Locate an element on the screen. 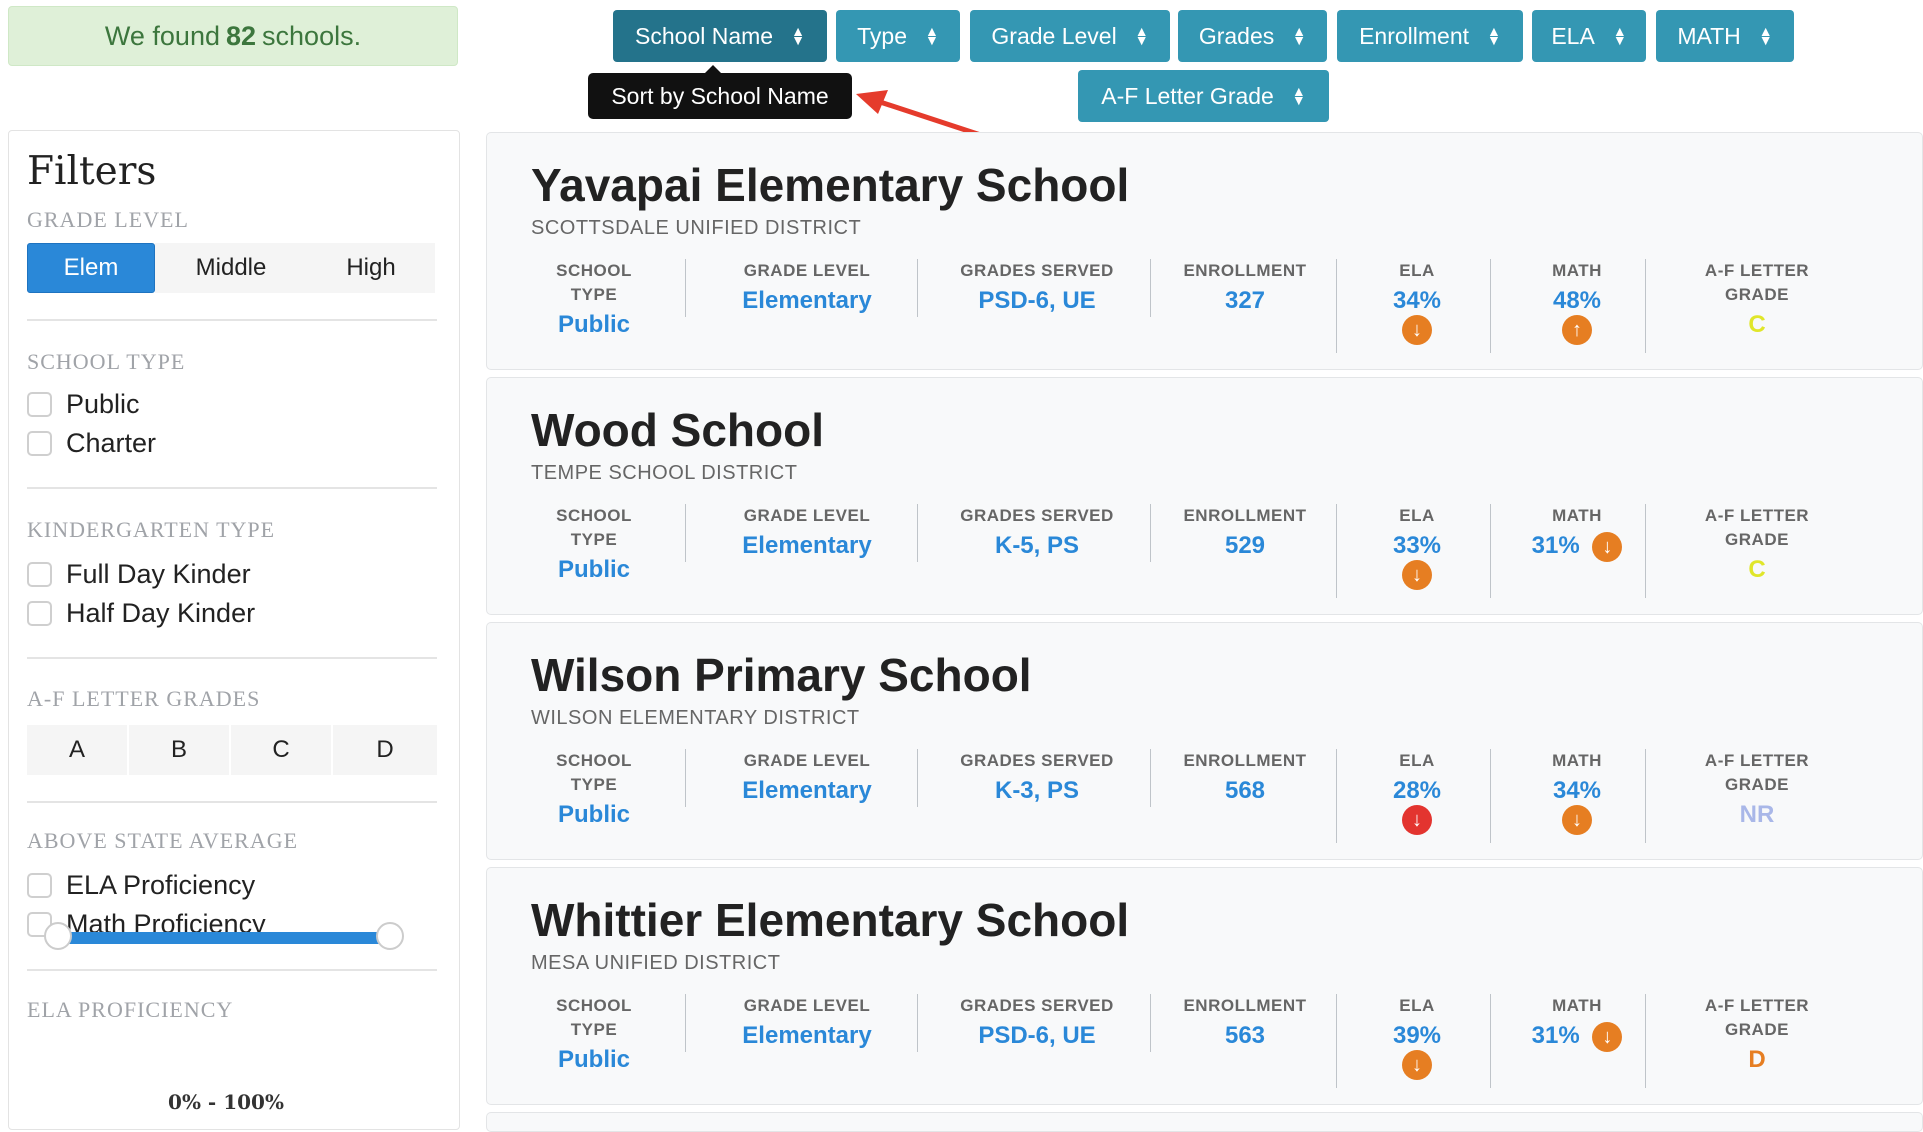 The width and height of the screenshot is (1923, 1132). math-value-row: 31% ↓ is located at coordinates (1577, 547).